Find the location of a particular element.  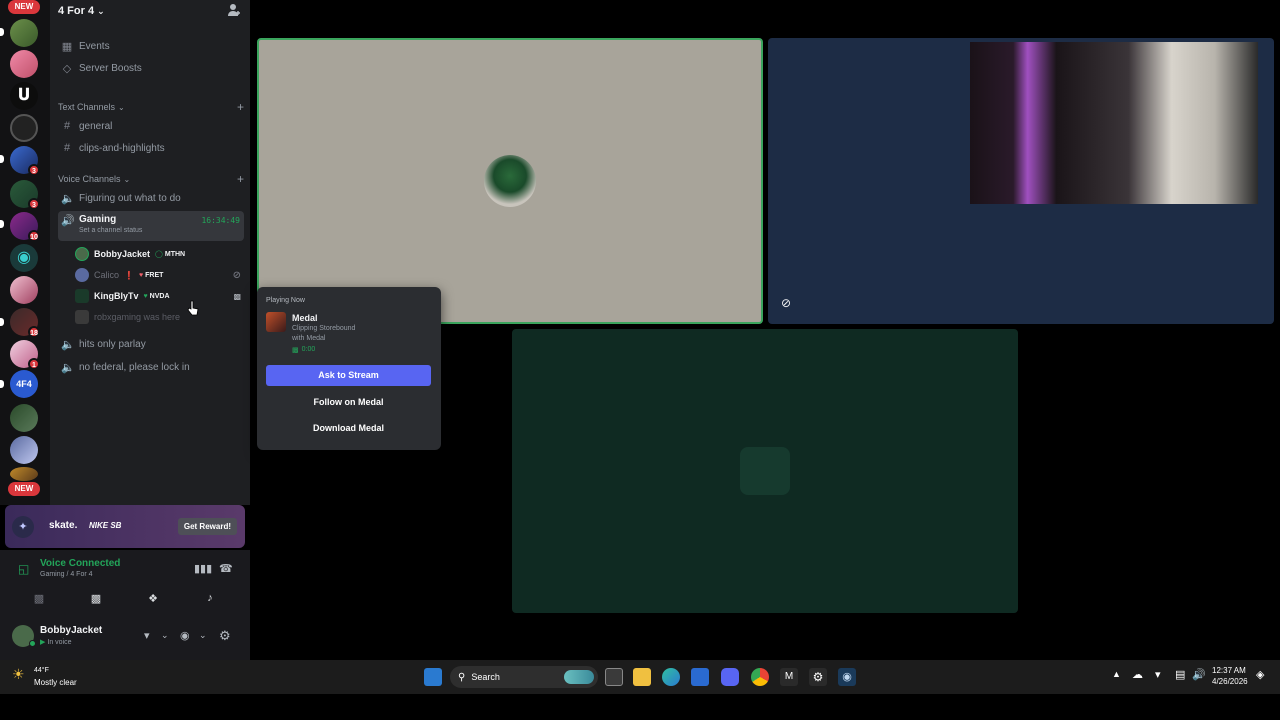

network-icon: ▤ is located at coordinates (1180, 674).